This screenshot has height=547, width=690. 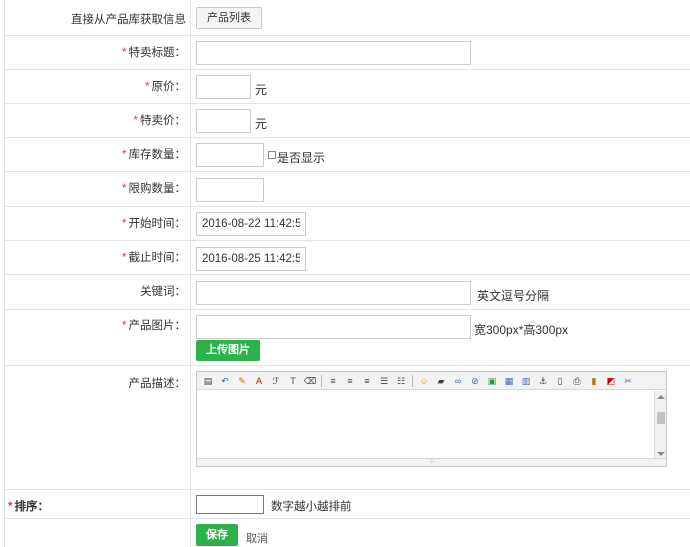 I want to click on form-row-sale-price: * 特卖价： 元, so click(x=347, y=121).